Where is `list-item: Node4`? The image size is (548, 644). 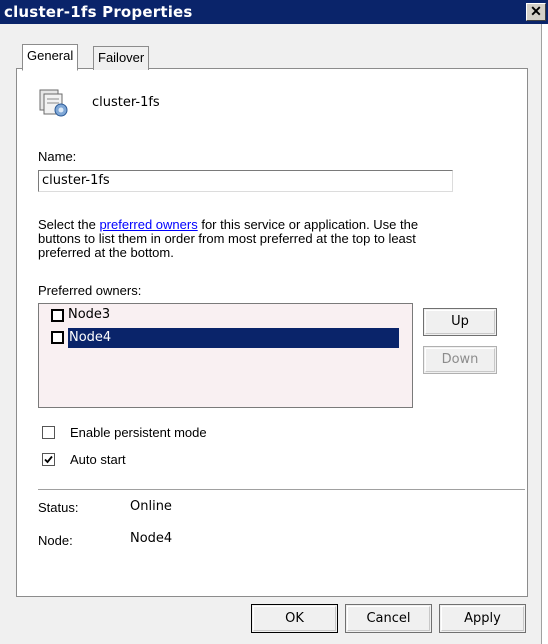
list-item: Node4 is located at coordinates (225, 338).